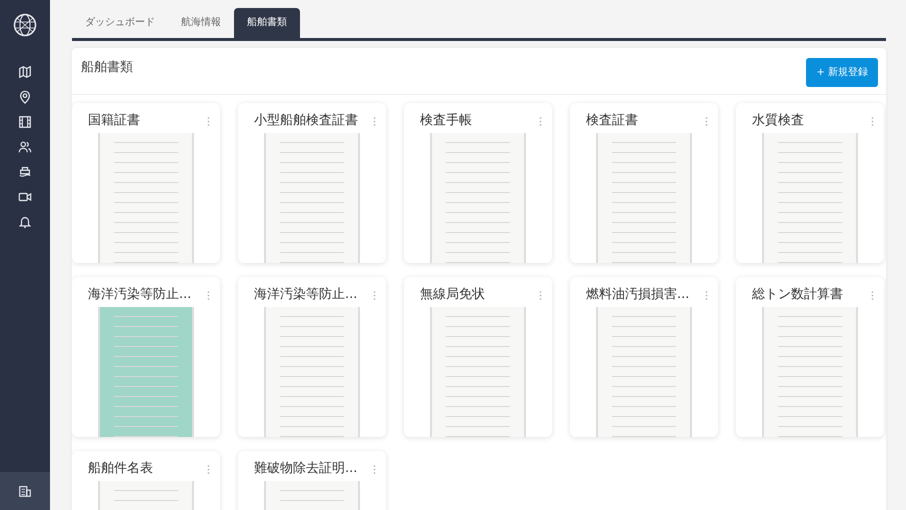  Describe the element at coordinates (25, 147) in the screenshot. I see `people-icon` at that location.